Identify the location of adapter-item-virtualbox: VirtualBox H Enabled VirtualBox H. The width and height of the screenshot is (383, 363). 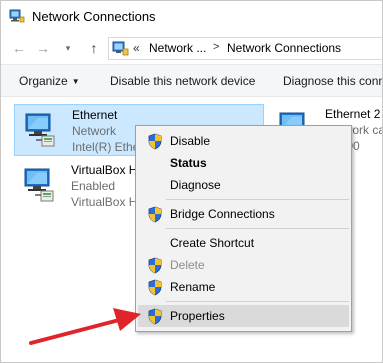
(79, 186).